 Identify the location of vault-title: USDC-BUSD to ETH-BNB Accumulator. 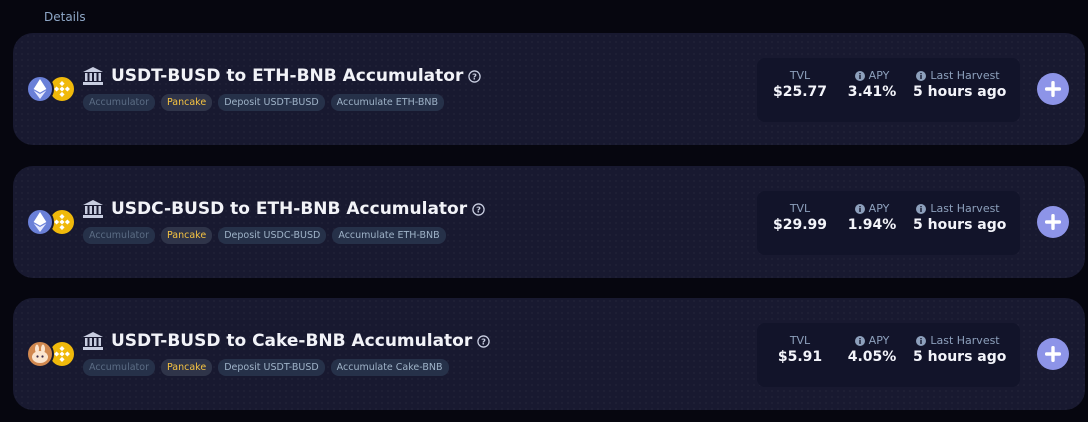
(289, 209).